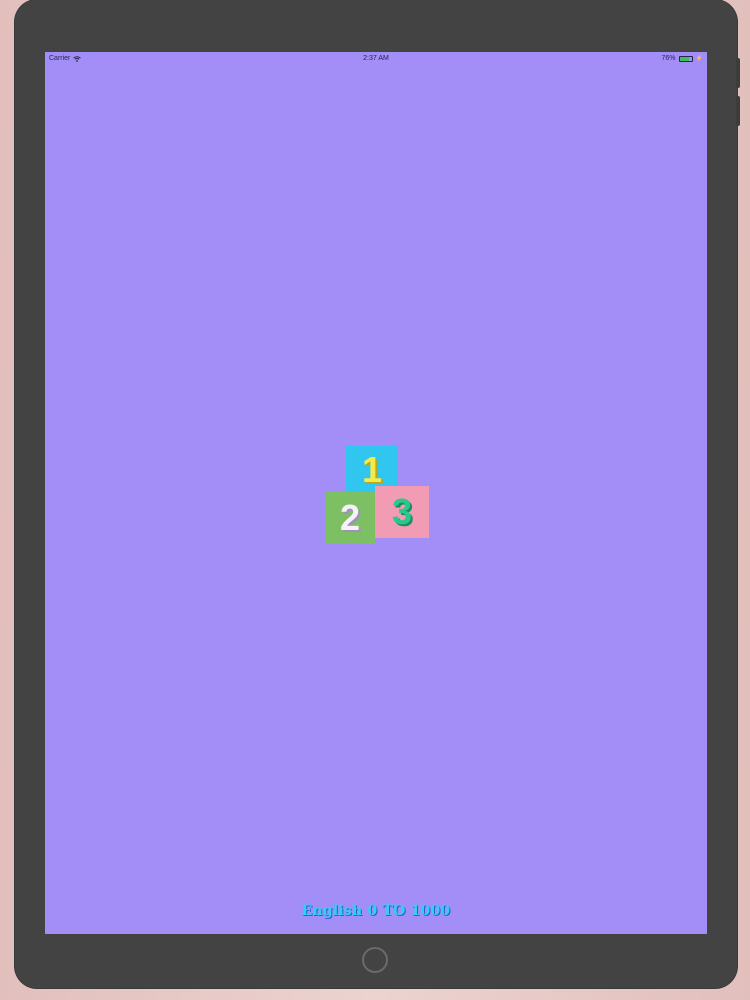  What do you see at coordinates (350, 518) in the screenshot?
I see `logo-block-two: 2` at bounding box center [350, 518].